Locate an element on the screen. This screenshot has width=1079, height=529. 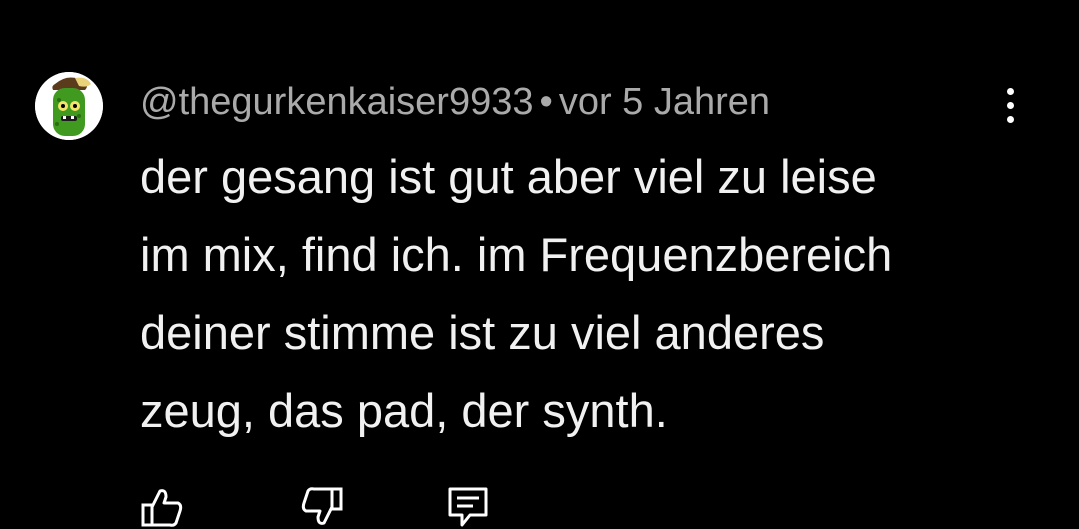
comment-timestamp: vor 5 Jahren is located at coordinates (664, 102).